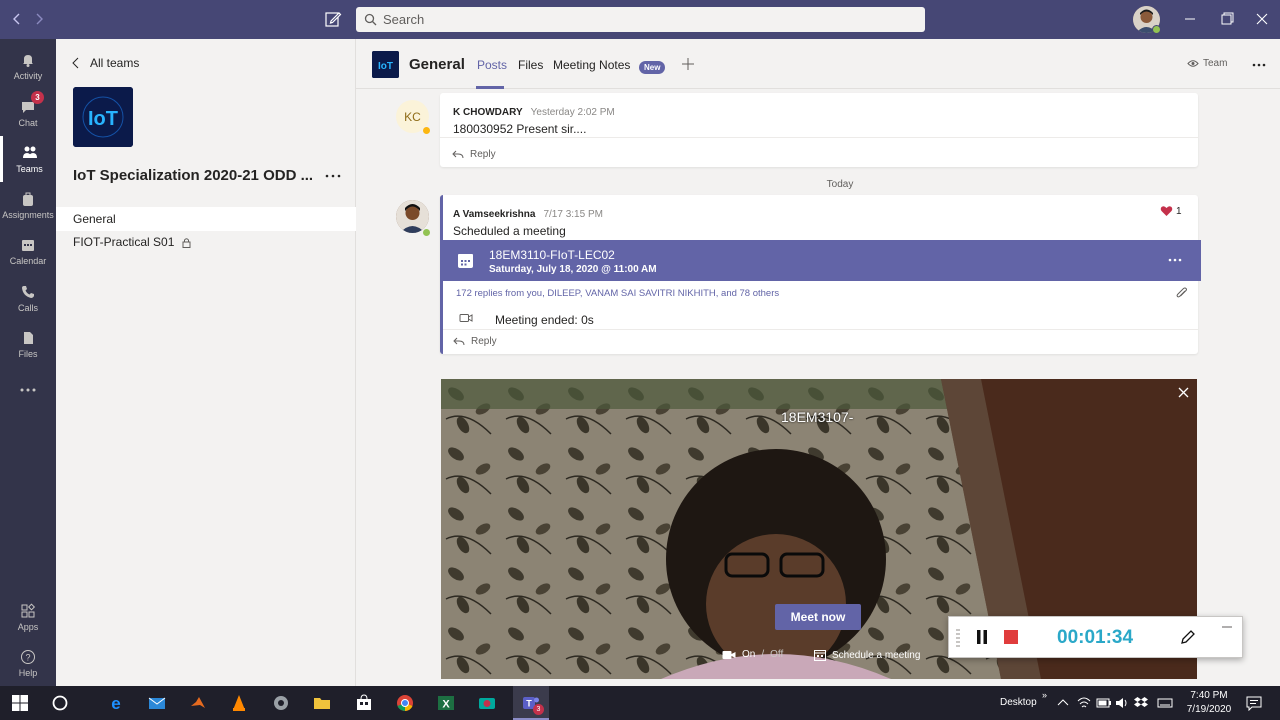  Describe the element at coordinates (1044, 695) in the screenshot. I see `chevron-right-double-icon: »` at that location.